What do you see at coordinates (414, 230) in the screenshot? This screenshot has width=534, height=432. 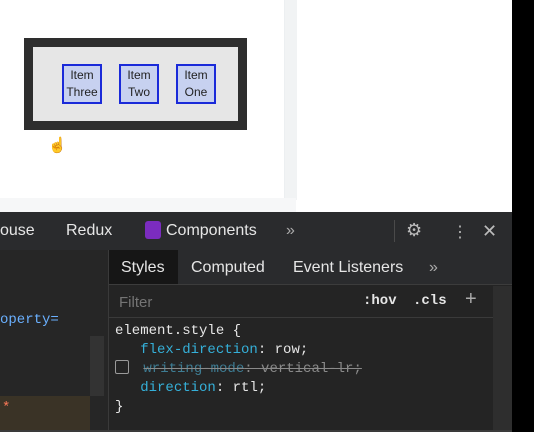 I see `gear-icon: ⚙` at bounding box center [414, 230].